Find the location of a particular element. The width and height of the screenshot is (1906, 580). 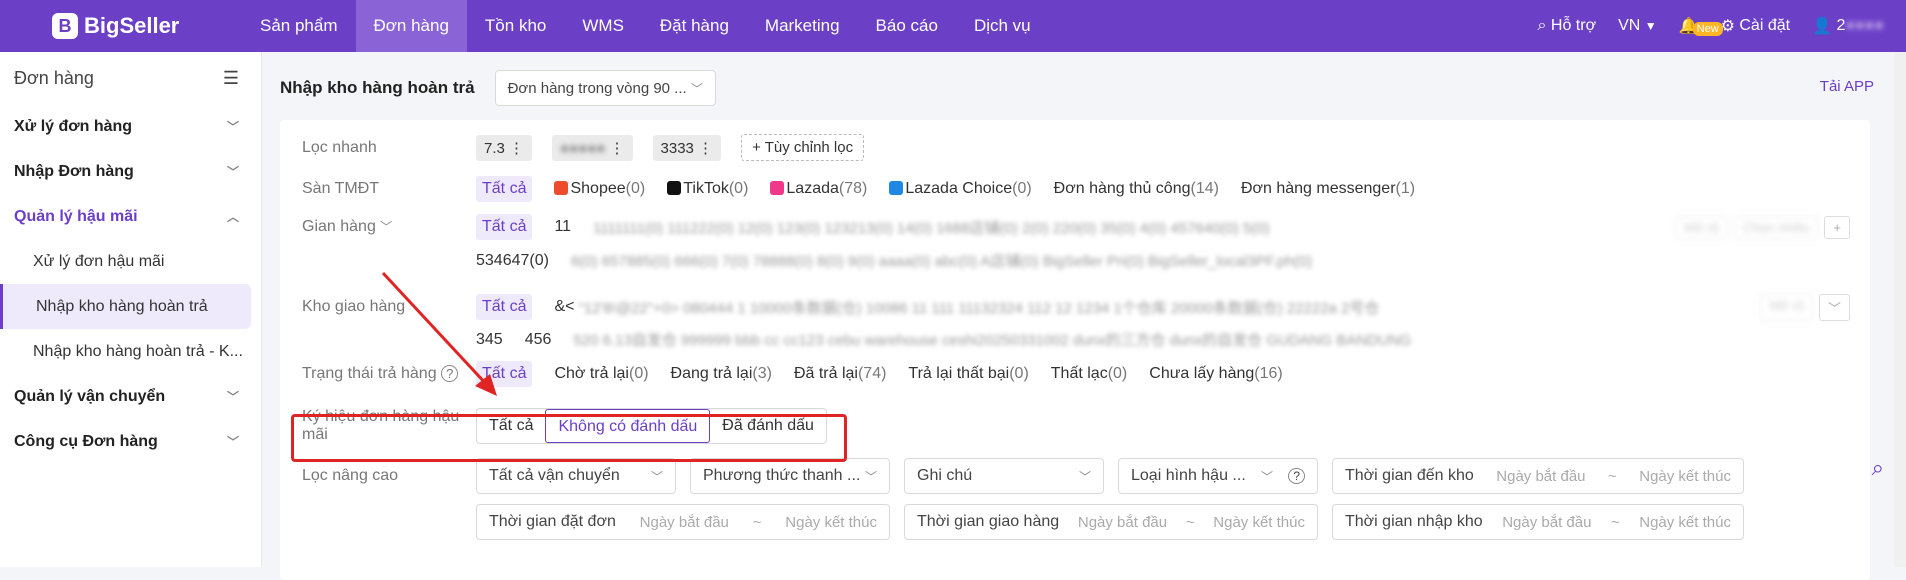

new-badge: New is located at coordinates (1707, 29).